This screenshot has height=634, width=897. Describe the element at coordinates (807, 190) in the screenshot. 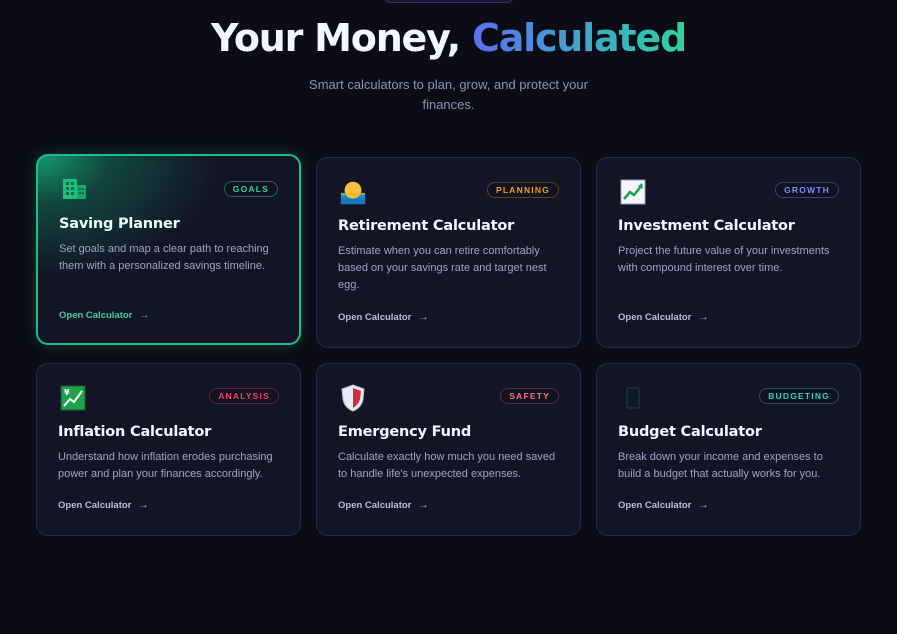

I see `badge-growth: GROWTH` at that location.